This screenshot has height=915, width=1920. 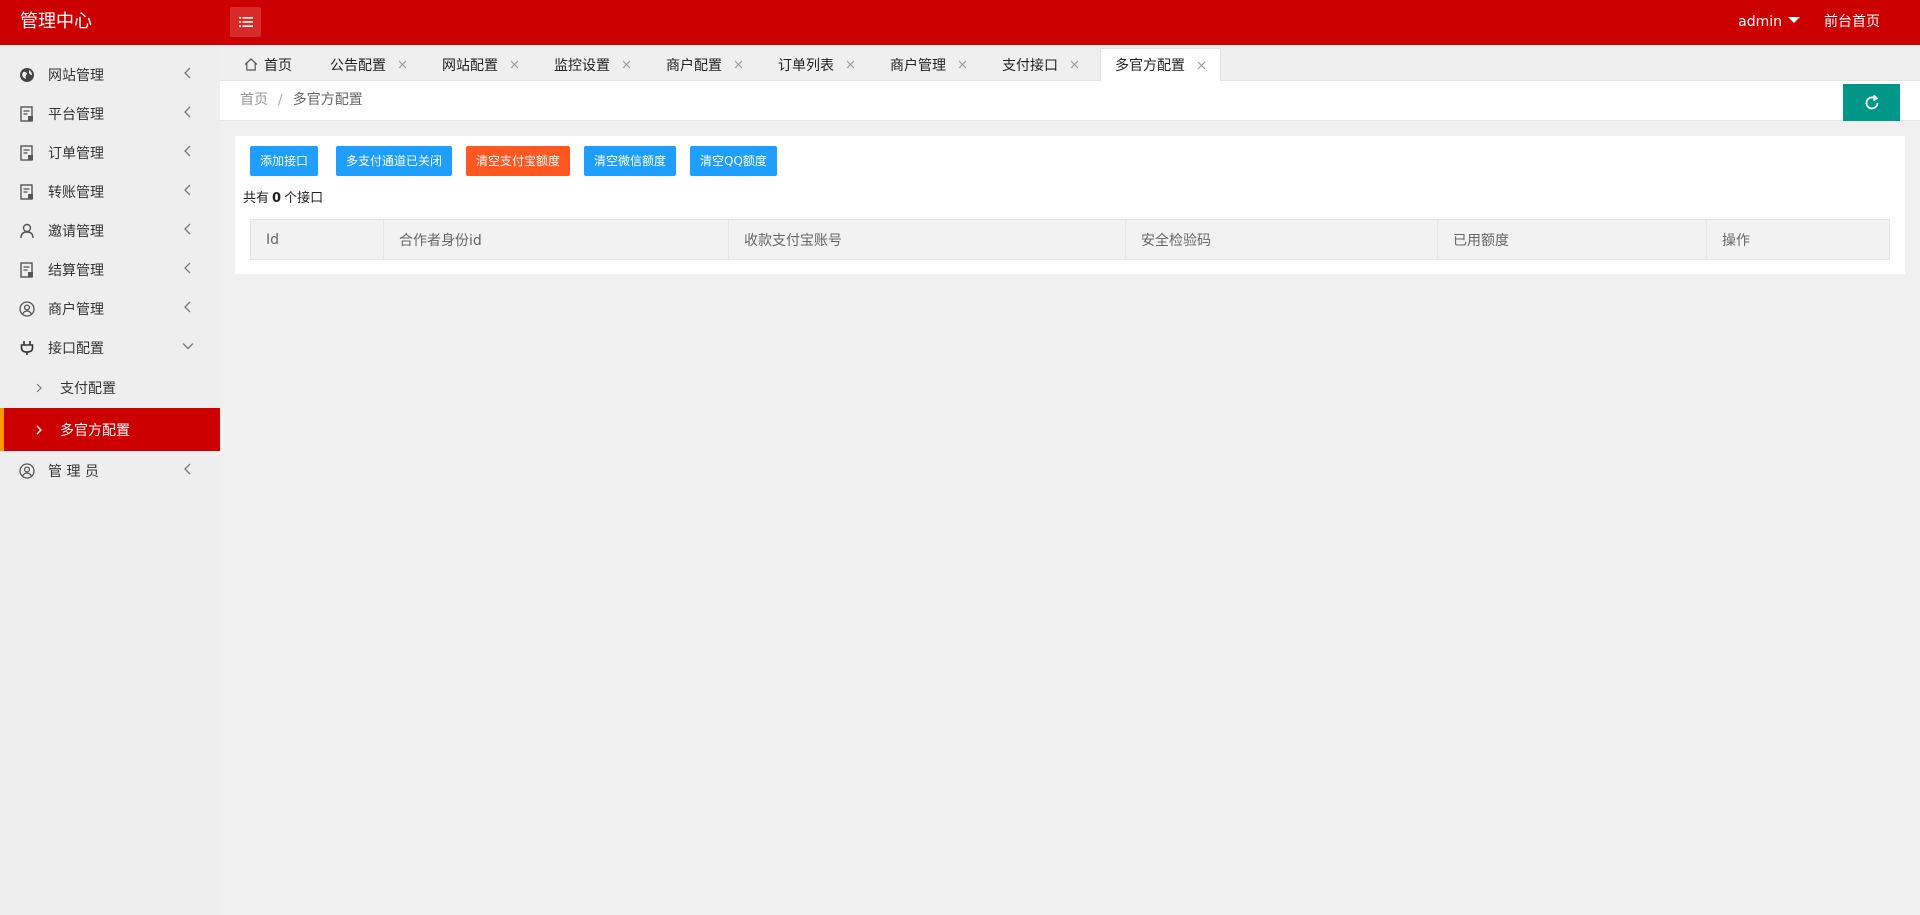 What do you see at coordinates (88, 388) in the screenshot?
I see `sidebar-subitem-label: 支付配置` at bounding box center [88, 388].